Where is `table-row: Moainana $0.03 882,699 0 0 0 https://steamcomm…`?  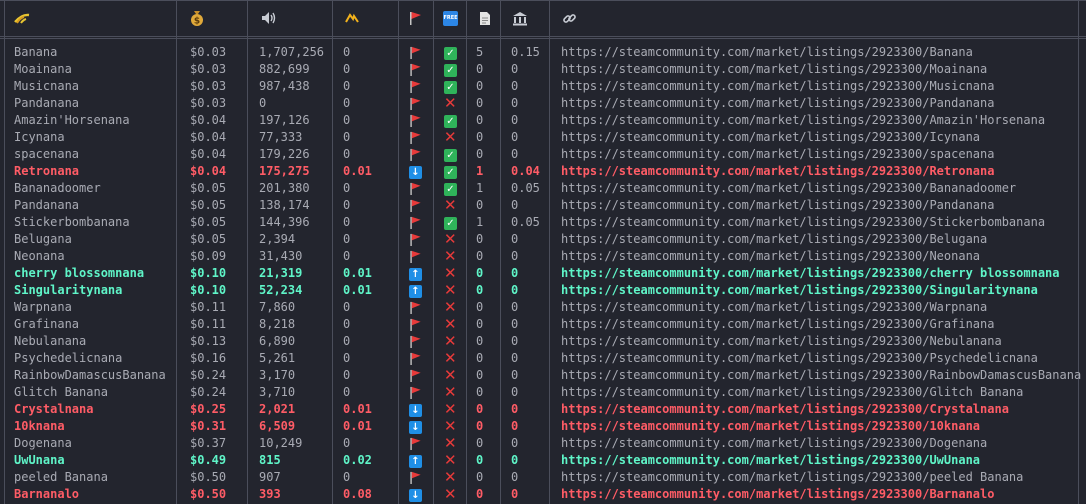 table-row: Moainana $0.03 882,699 0 0 0 https://steamcomm… is located at coordinates (543, 69).